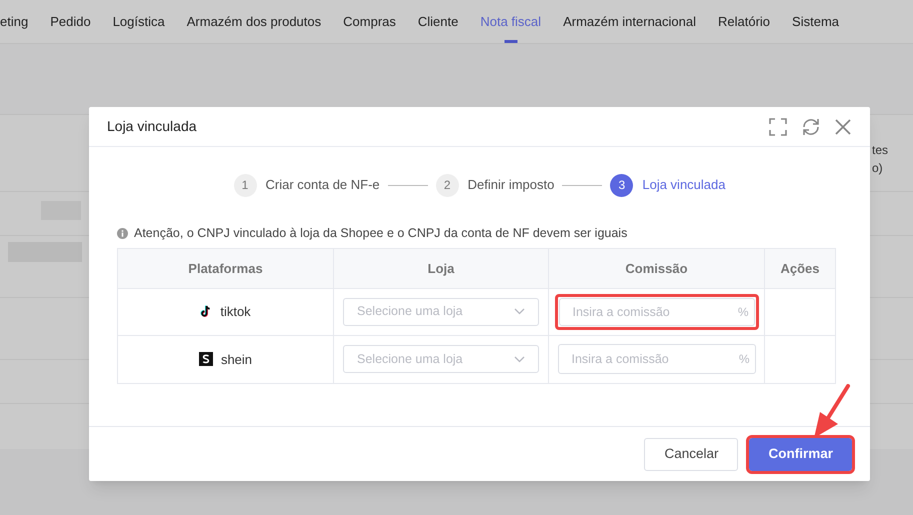 Image resolution: width=913 pixels, height=515 pixels. What do you see at coordinates (691, 454) in the screenshot?
I see `cancel-button: Cancelar` at bounding box center [691, 454].